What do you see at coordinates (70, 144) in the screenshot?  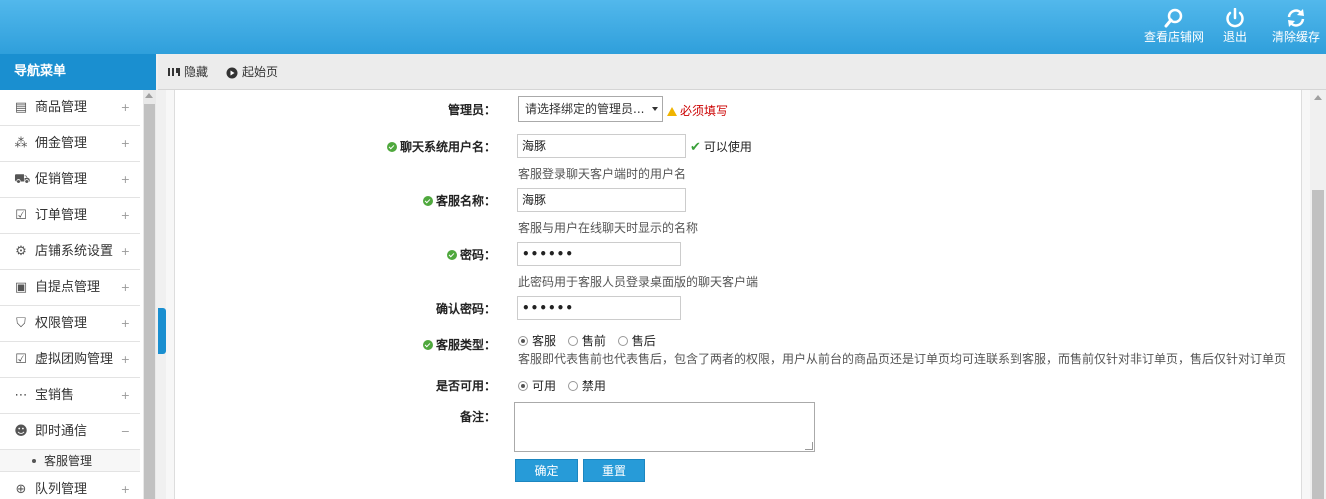 I see `sidebar-item-commission: ⁂ 佣金管理 +` at bounding box center [70, 144].